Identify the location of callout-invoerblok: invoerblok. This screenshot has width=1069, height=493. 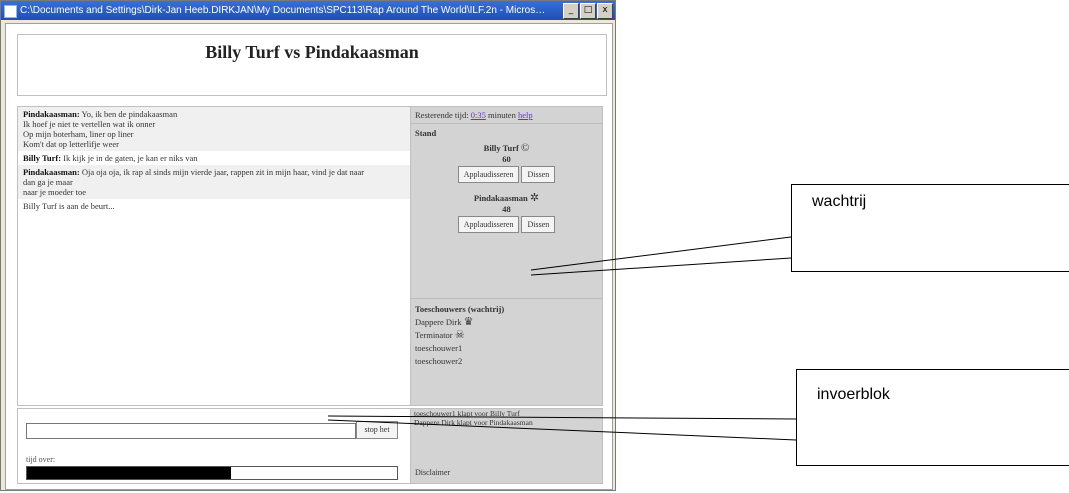
(932, 417).